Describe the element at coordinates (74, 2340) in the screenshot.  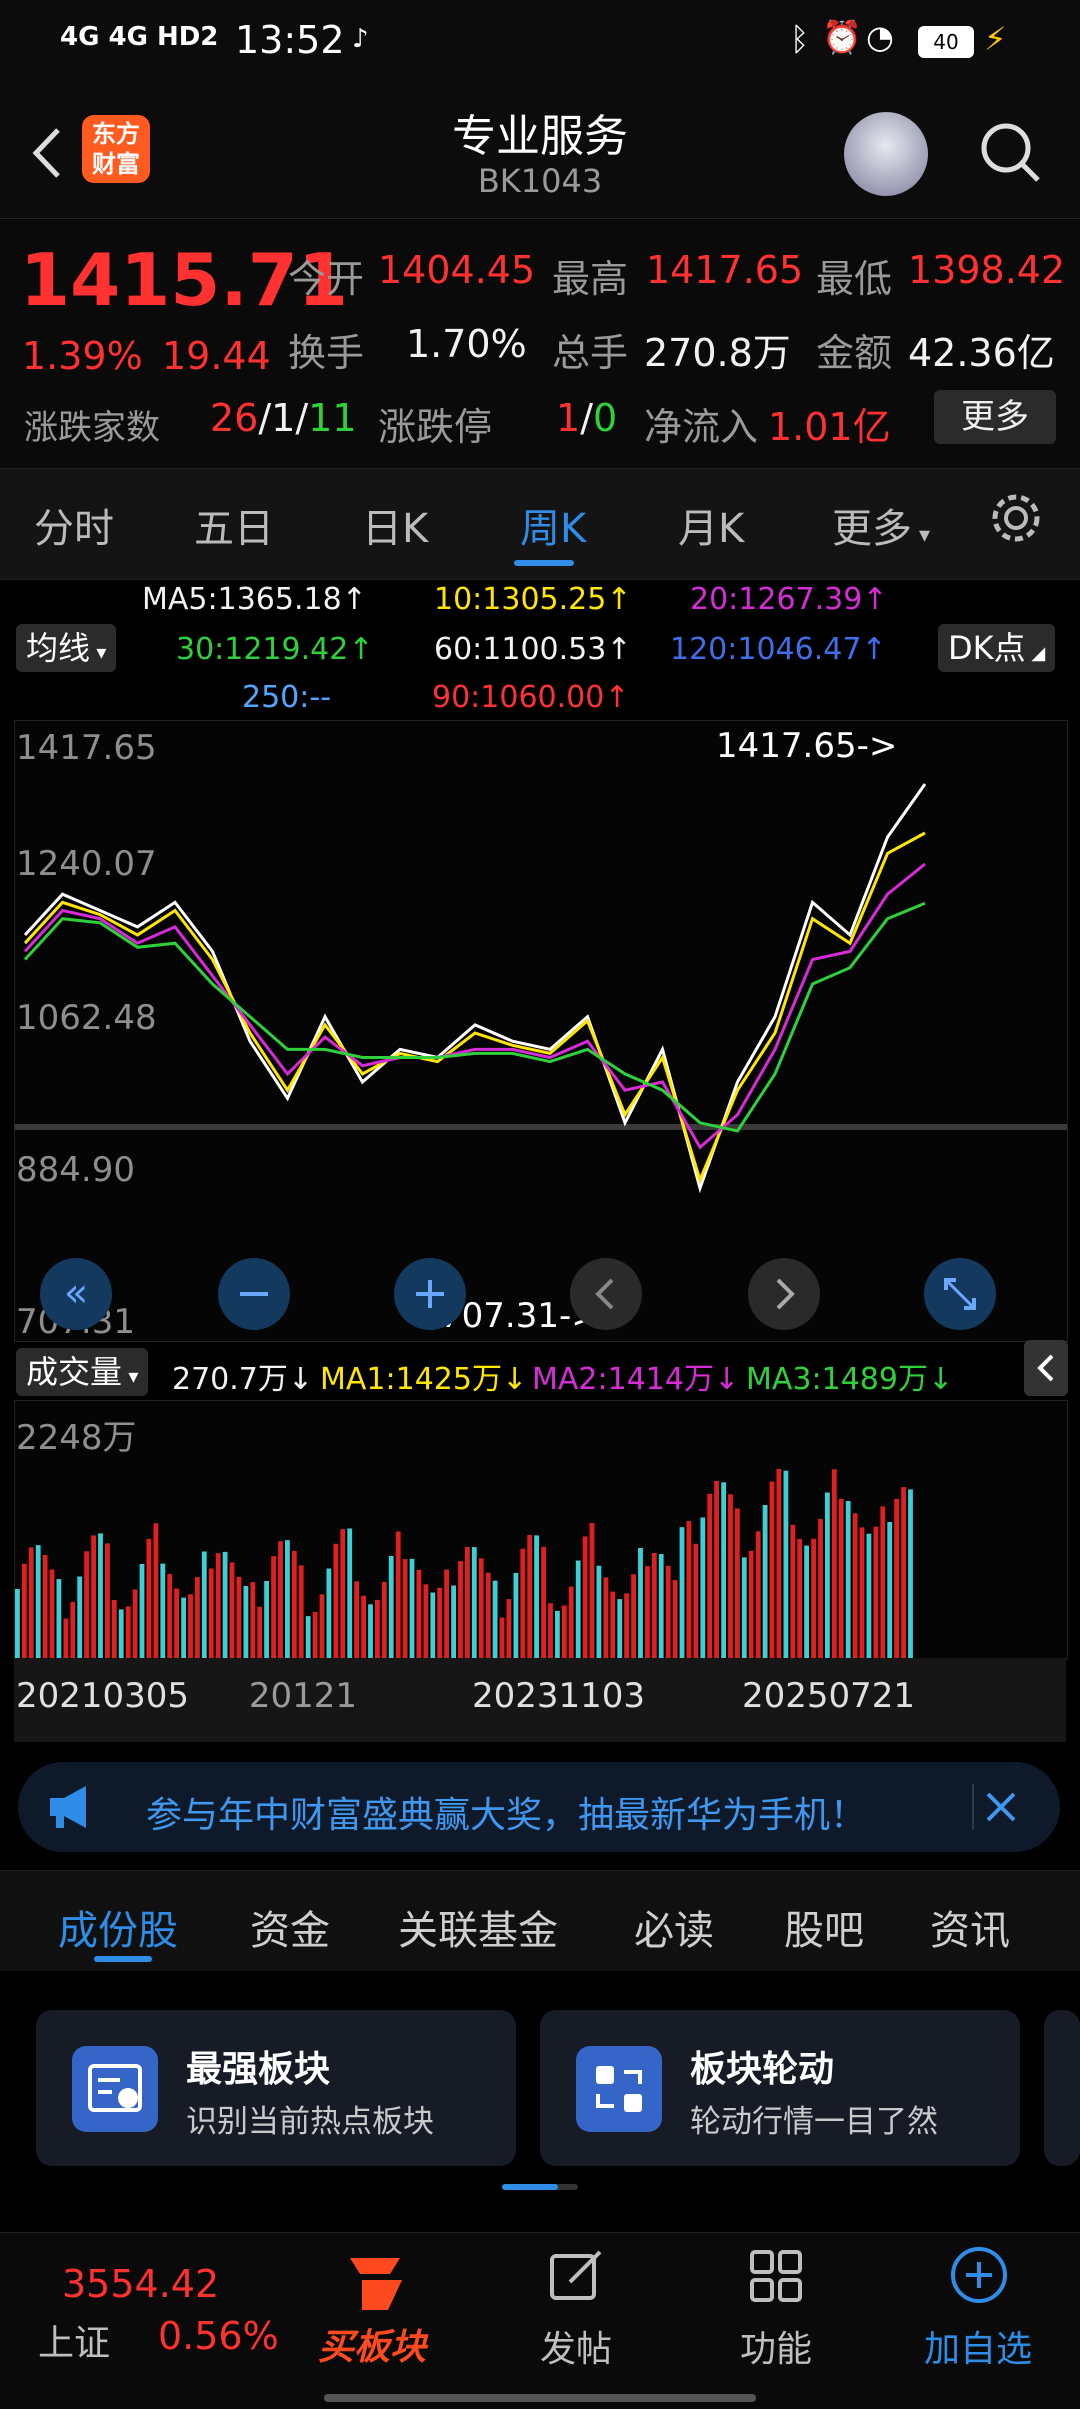
I see `index-name: 上证` at that location.